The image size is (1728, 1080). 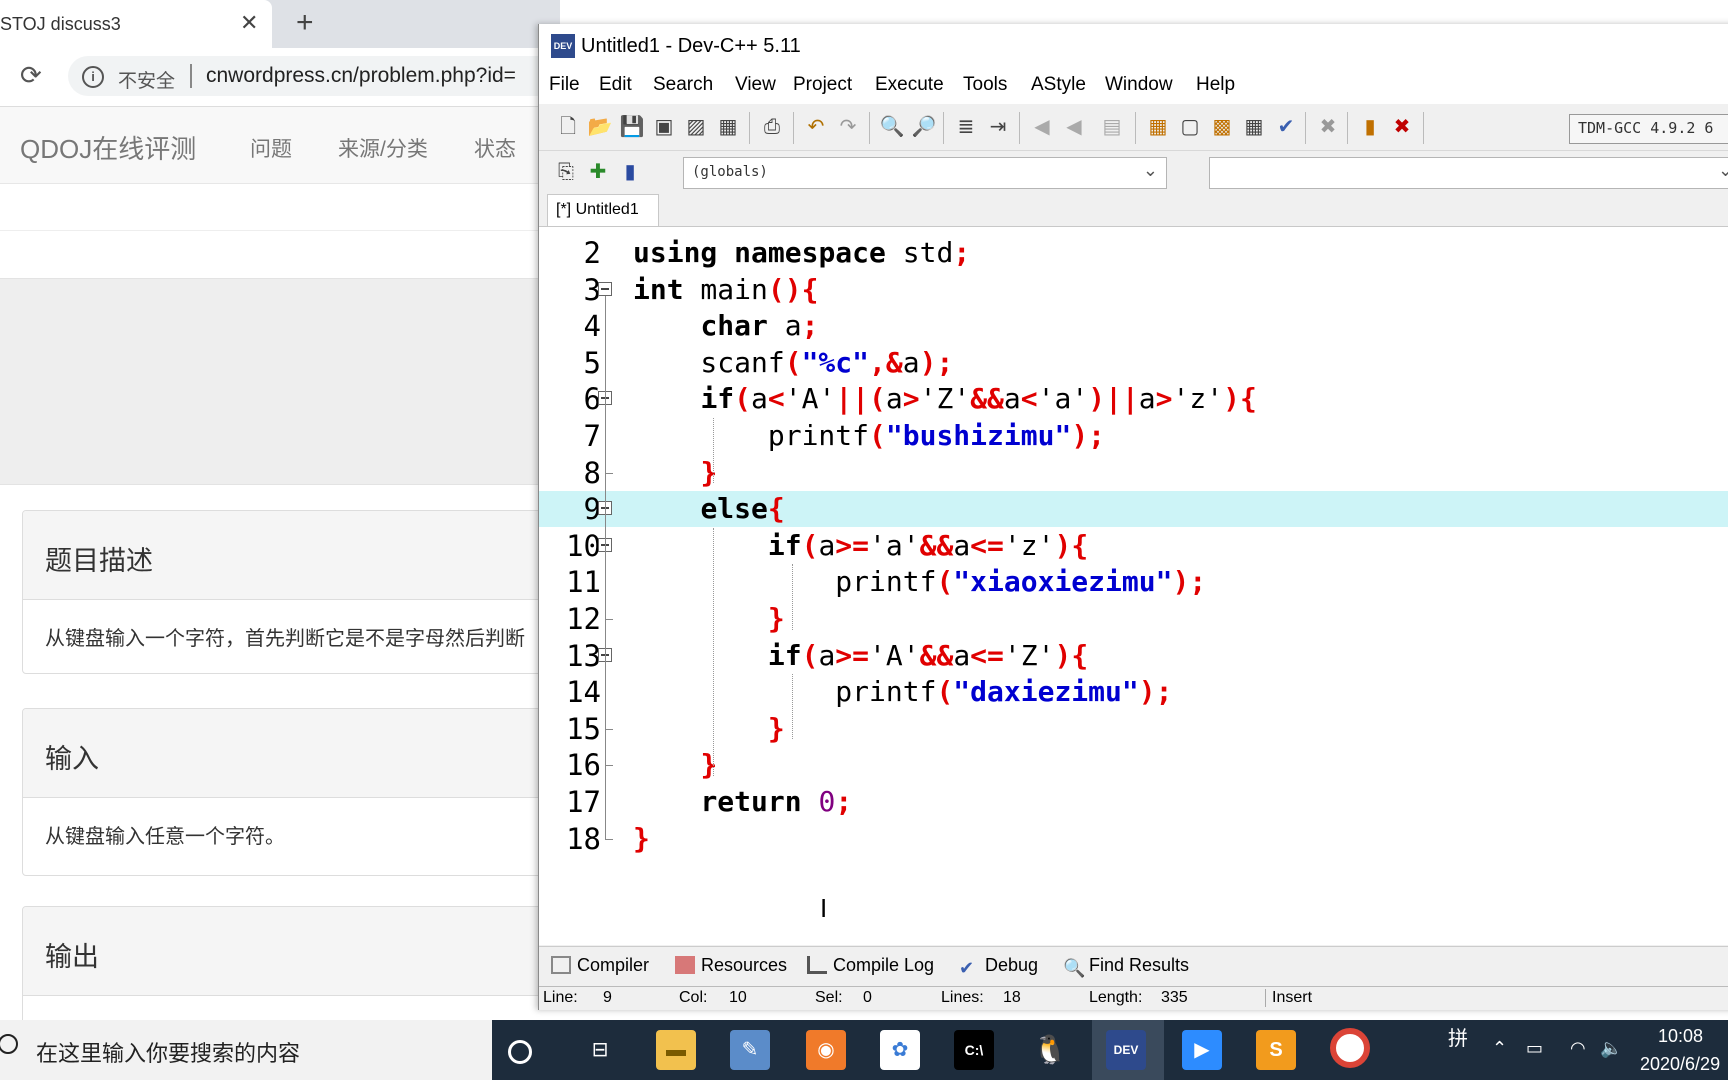 What do you see at coordinates (1350, 1048) in the screenshot?
I see `chrome-icon` at bounding box center [1350, 1048].